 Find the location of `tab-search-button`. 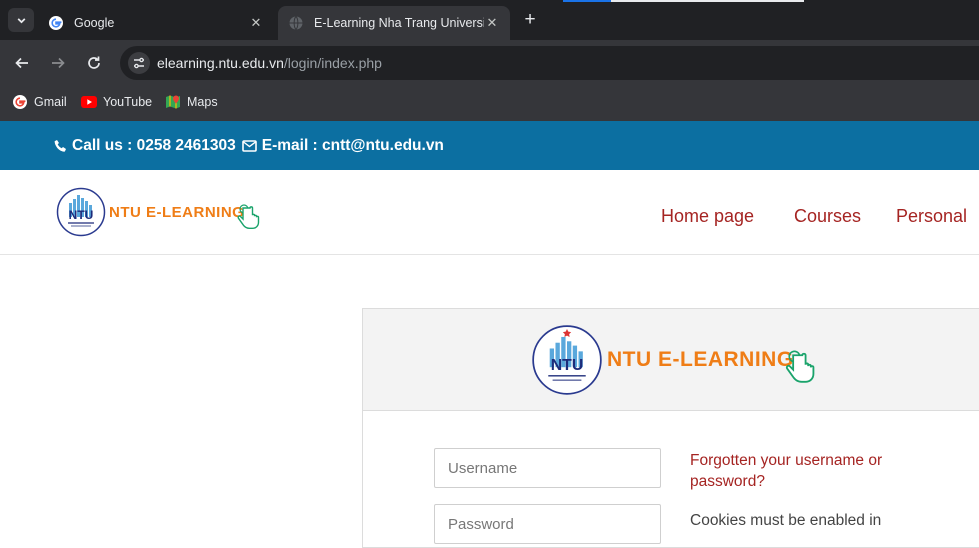

tab-search-button is located at coordinates (21, 20).